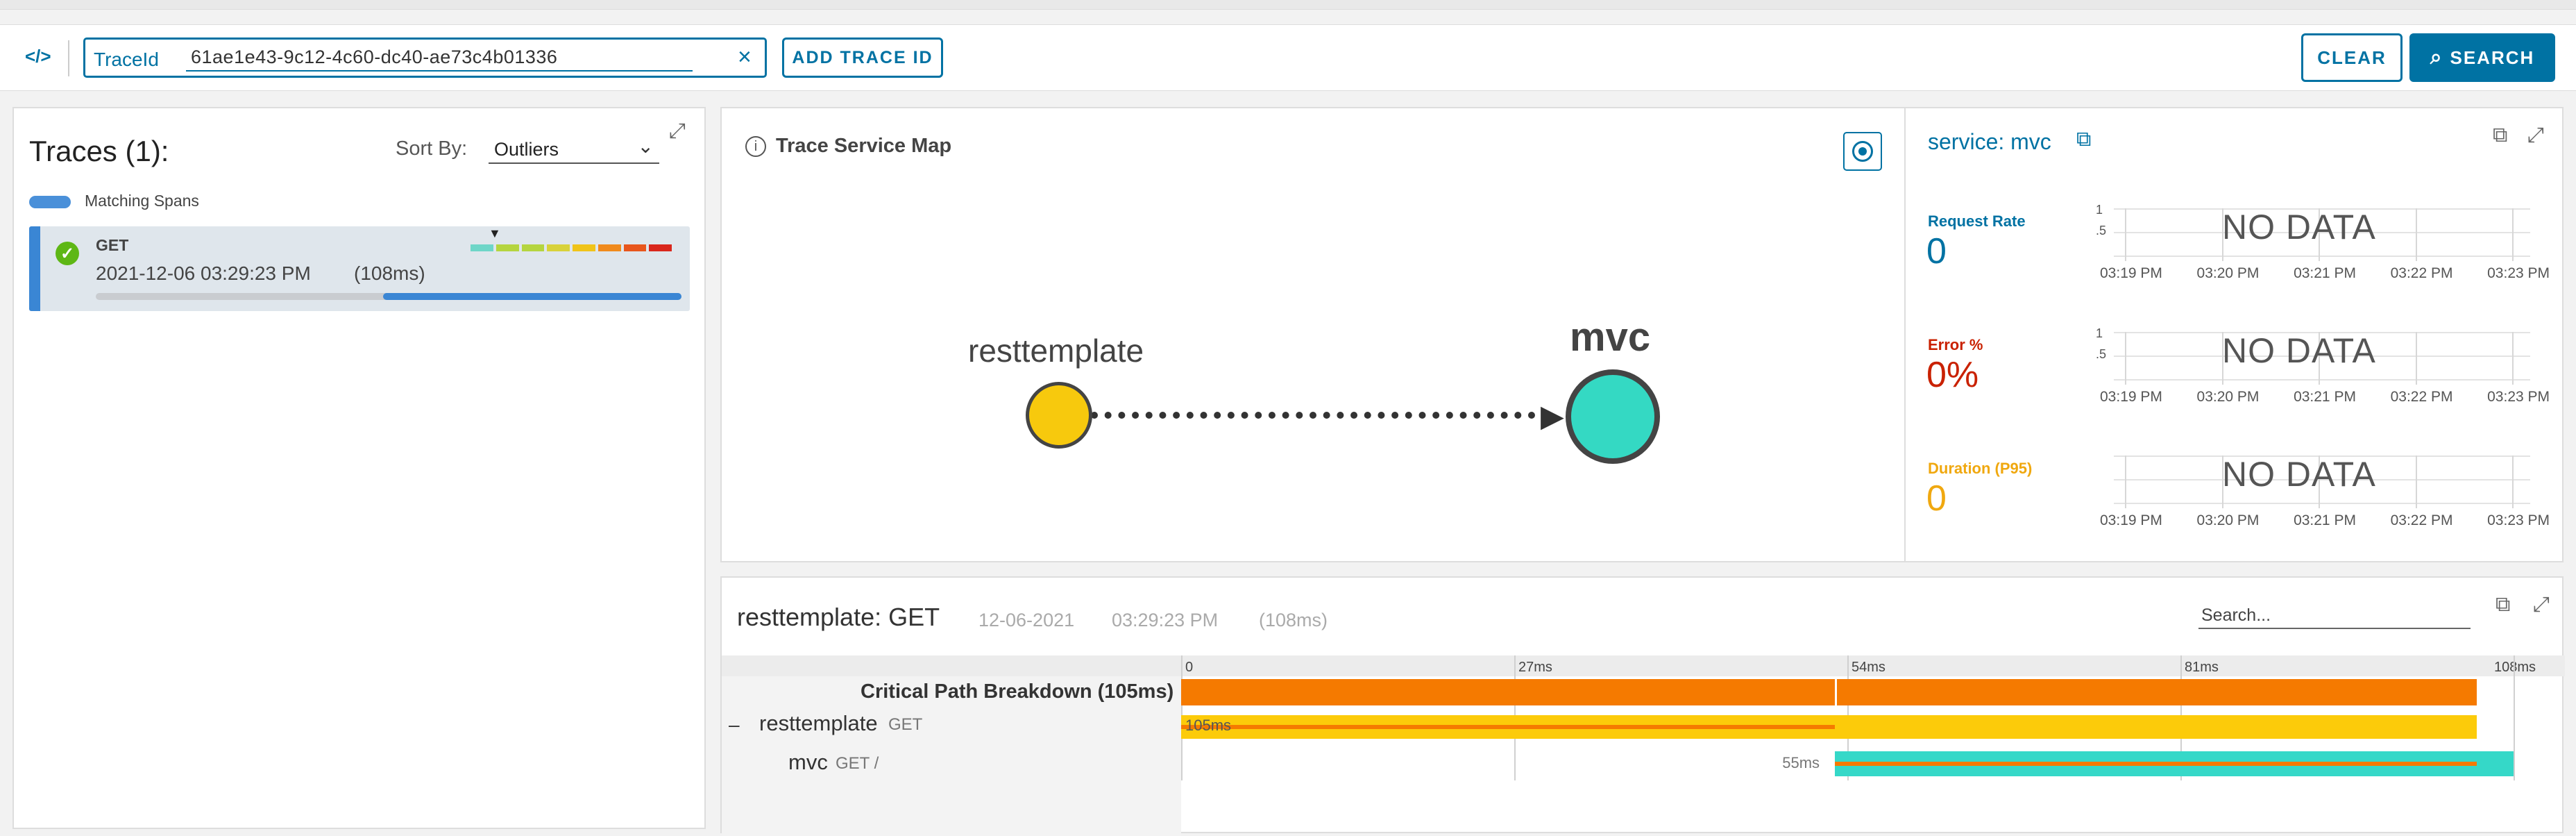  I want to click on edge-arrow-icon: ▶, so click(1553, 416).